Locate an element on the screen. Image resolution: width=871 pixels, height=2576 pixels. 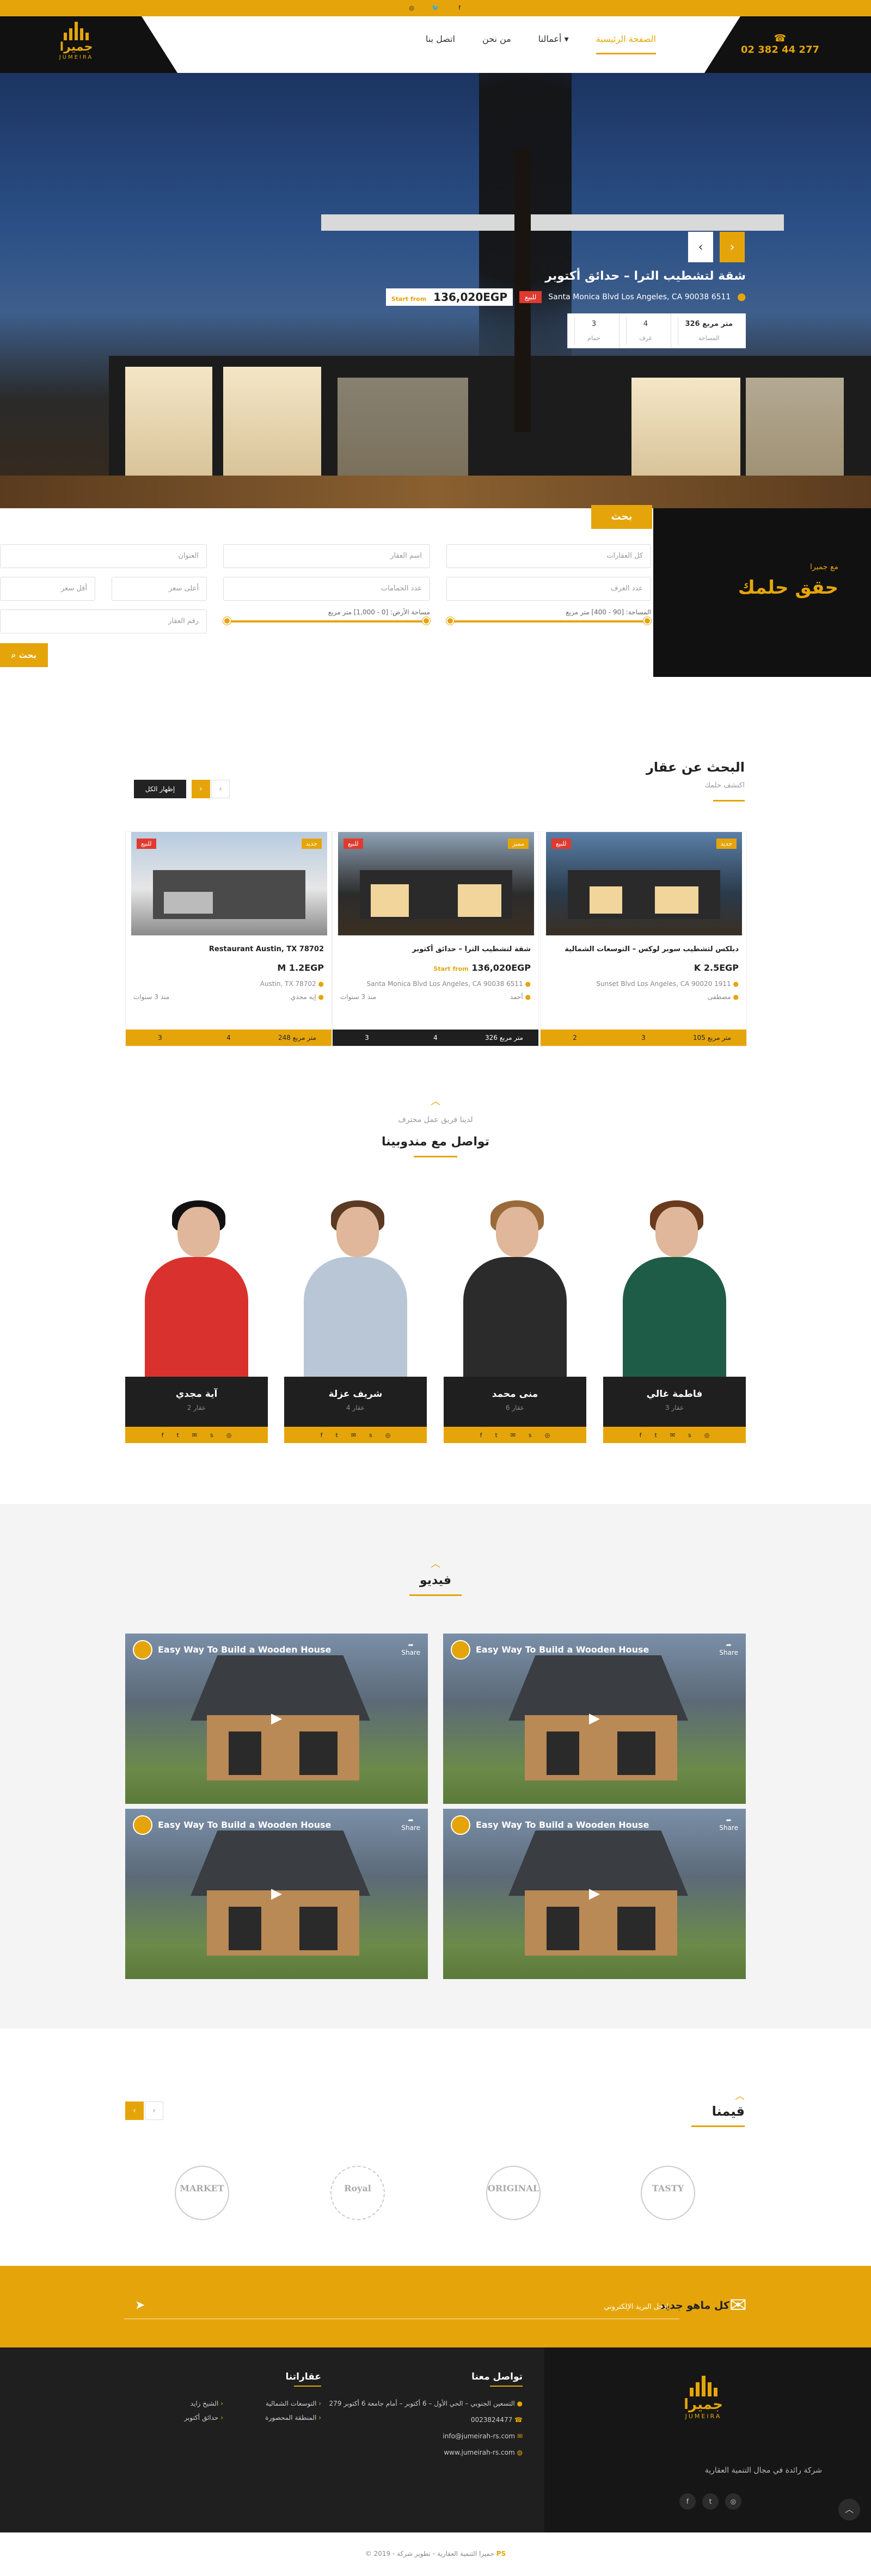
agent-name: شريف عزلة is located at coordinates (356, 1394).